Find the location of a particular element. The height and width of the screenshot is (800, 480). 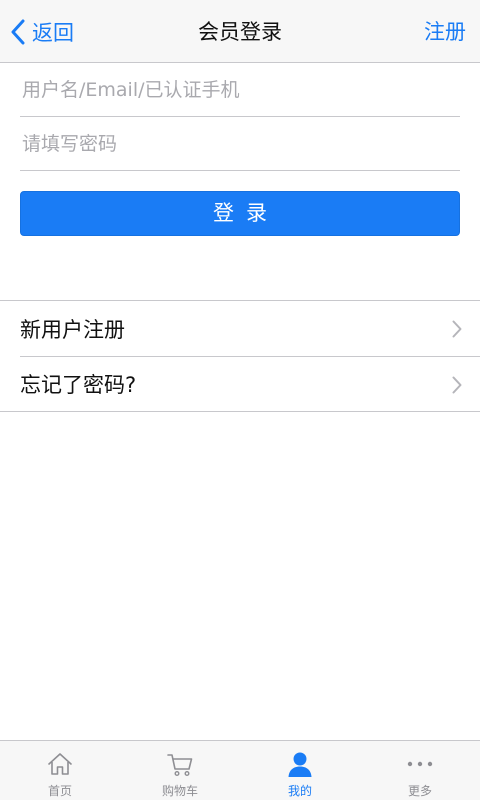

list-item-new-user-register: 新用户注册 is located at coordinates (240, 328).